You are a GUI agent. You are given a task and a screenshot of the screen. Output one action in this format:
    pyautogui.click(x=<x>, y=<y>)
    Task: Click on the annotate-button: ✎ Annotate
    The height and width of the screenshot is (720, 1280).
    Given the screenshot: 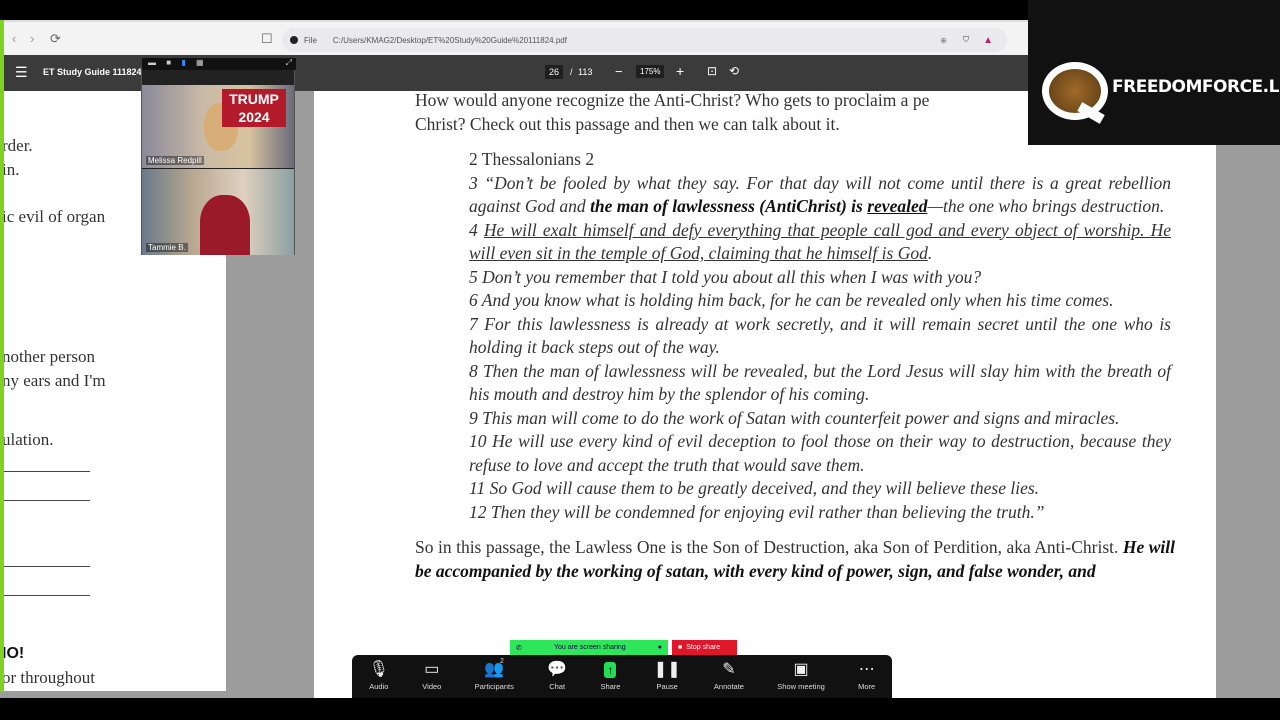 What is the action you would take?
    pyautogui.click(x=729, y=676)
    